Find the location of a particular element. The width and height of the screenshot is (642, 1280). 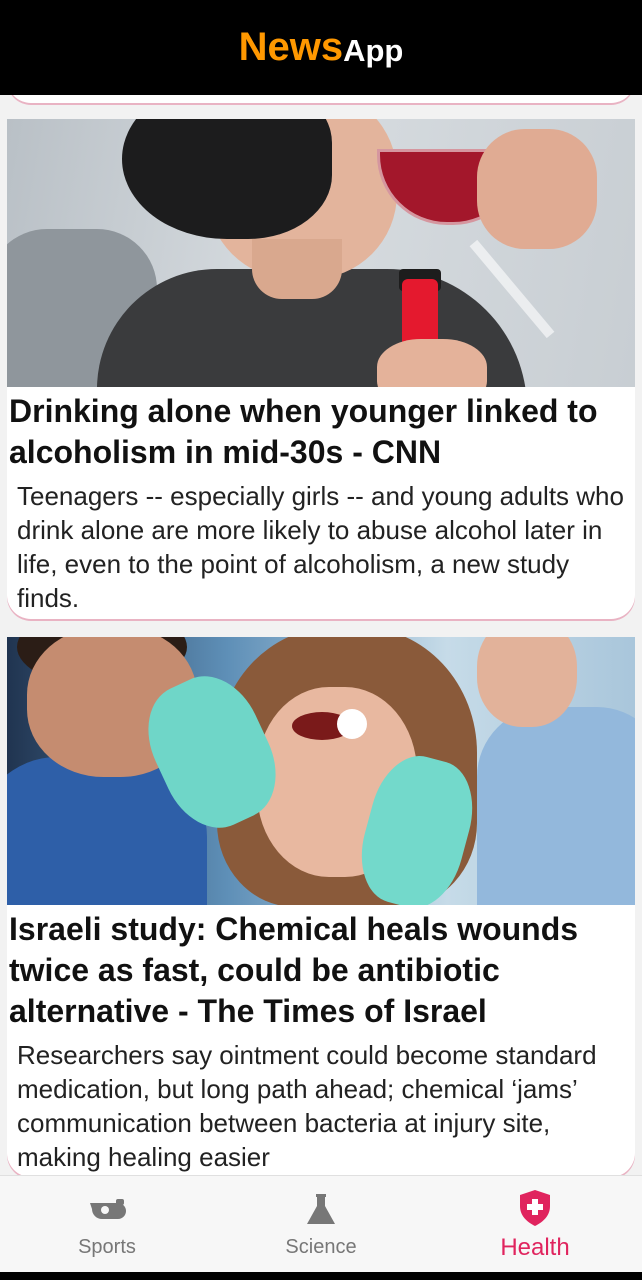

article-card-previous is located at coordinates (321, 99).